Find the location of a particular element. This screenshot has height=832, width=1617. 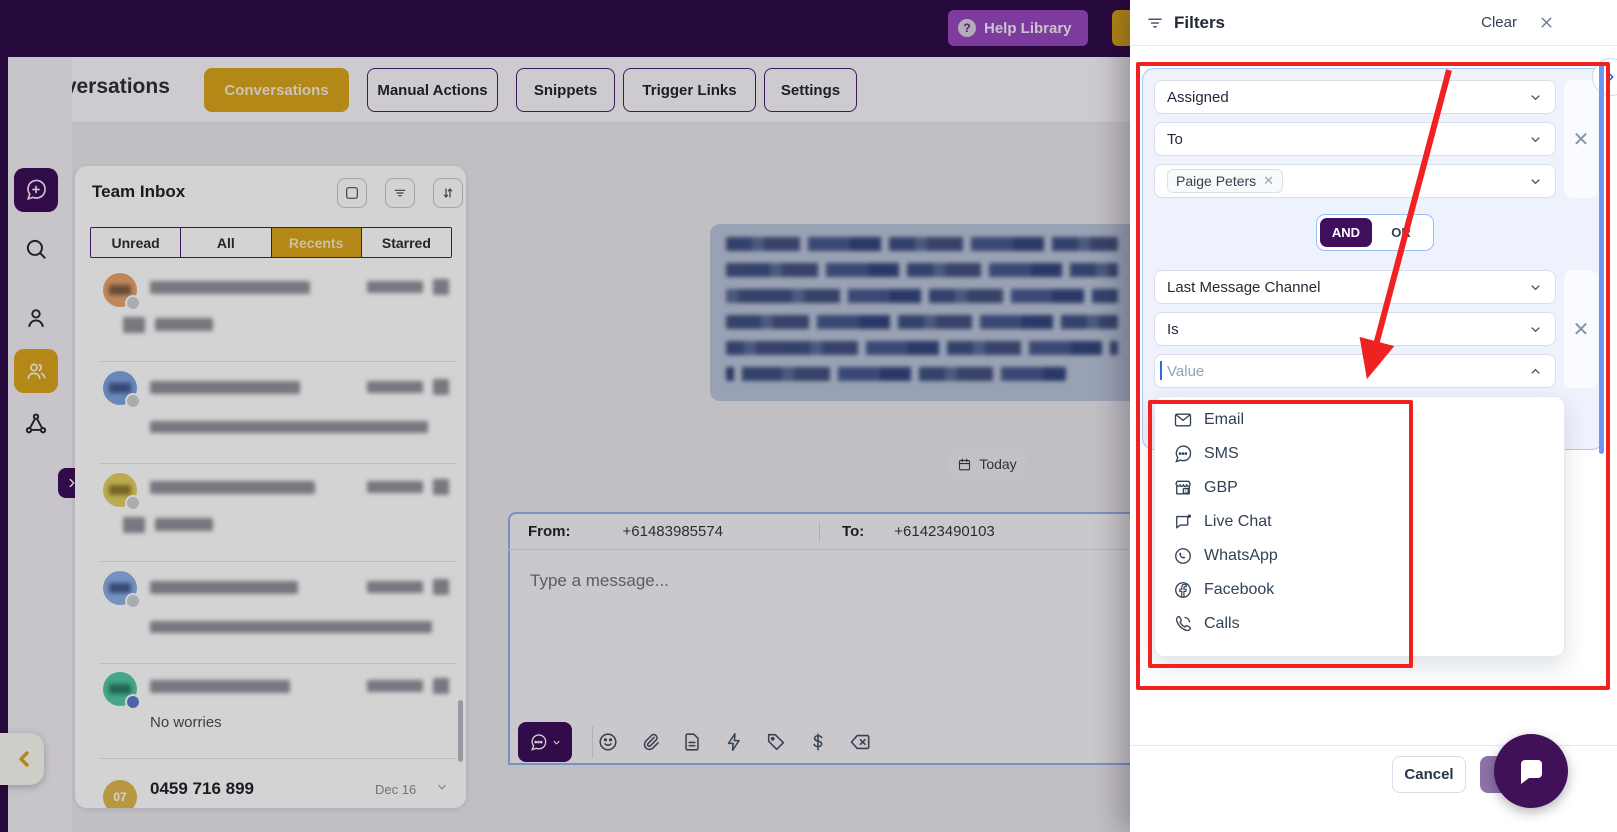

chat-widget-icon is located at coordinates (1531, 772).